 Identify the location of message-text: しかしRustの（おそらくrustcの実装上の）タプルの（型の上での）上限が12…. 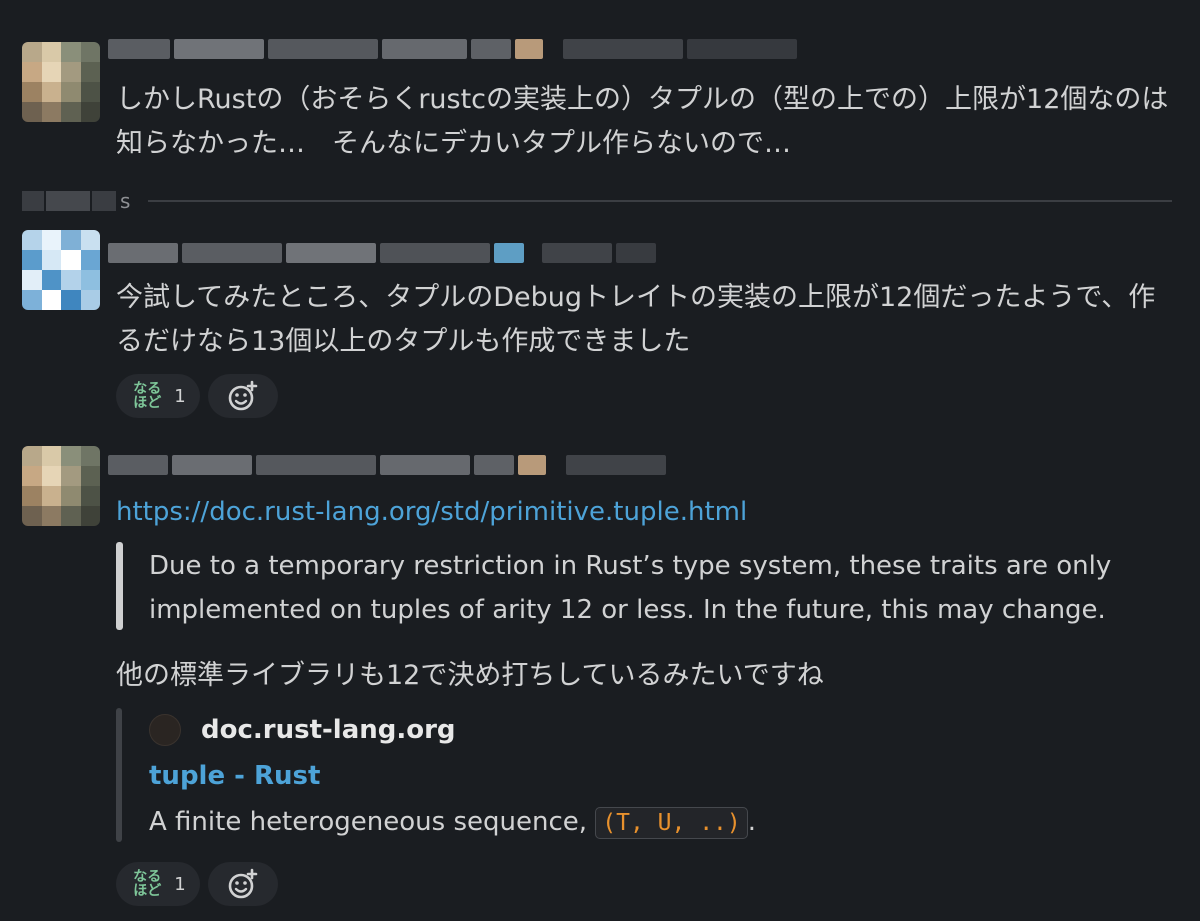
(642, 121).